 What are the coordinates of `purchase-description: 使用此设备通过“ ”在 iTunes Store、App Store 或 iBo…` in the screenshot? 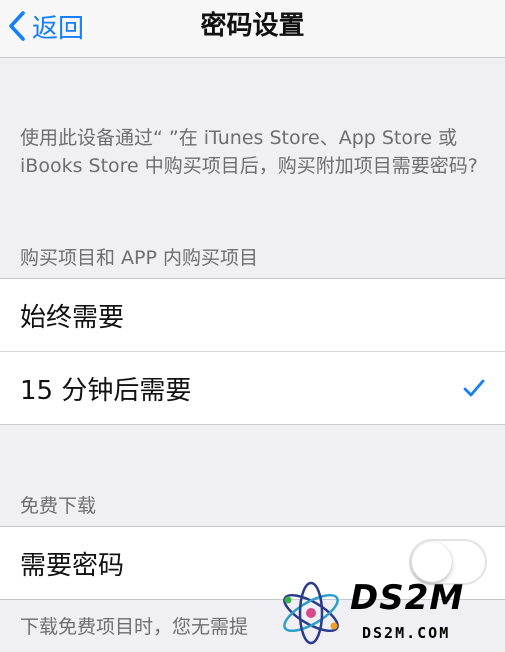 It's located at (249, 152).